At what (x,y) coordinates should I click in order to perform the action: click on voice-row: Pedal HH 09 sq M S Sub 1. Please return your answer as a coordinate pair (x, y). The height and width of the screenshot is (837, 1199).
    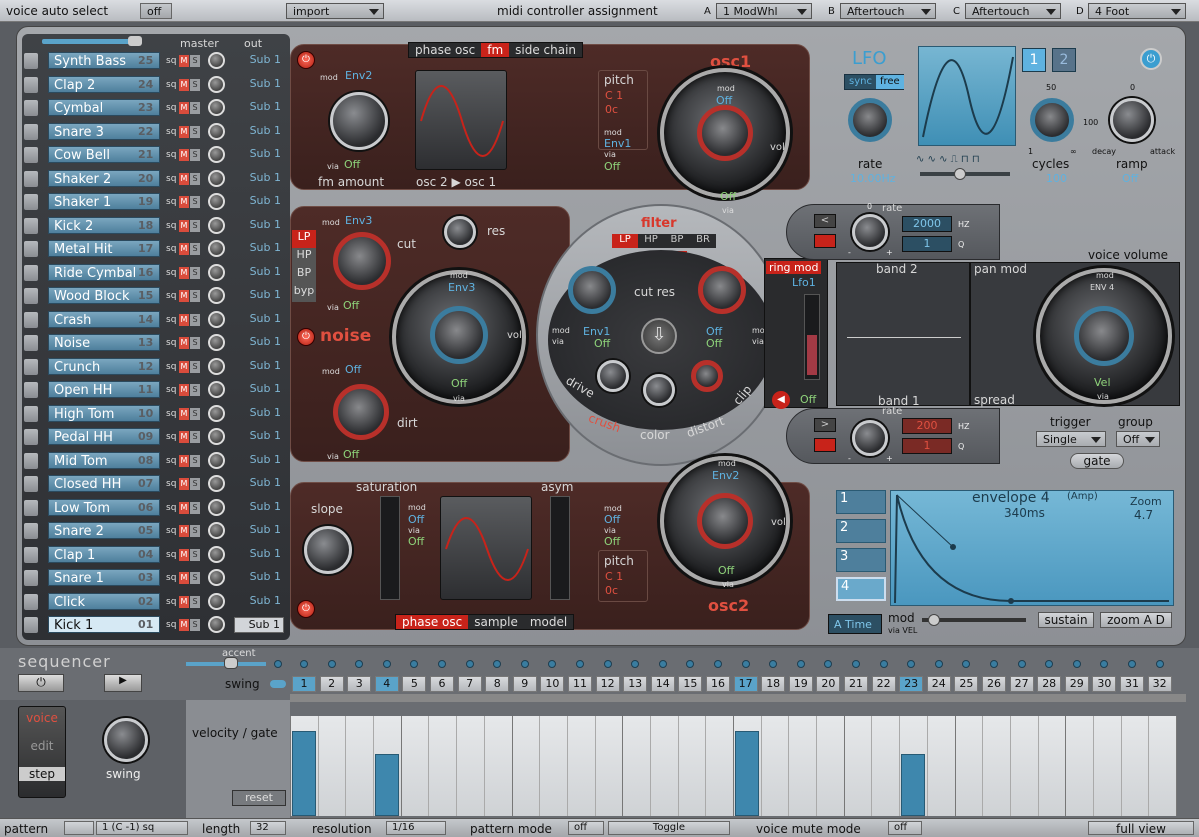
    Looking at the image, I should click on (155, 437).